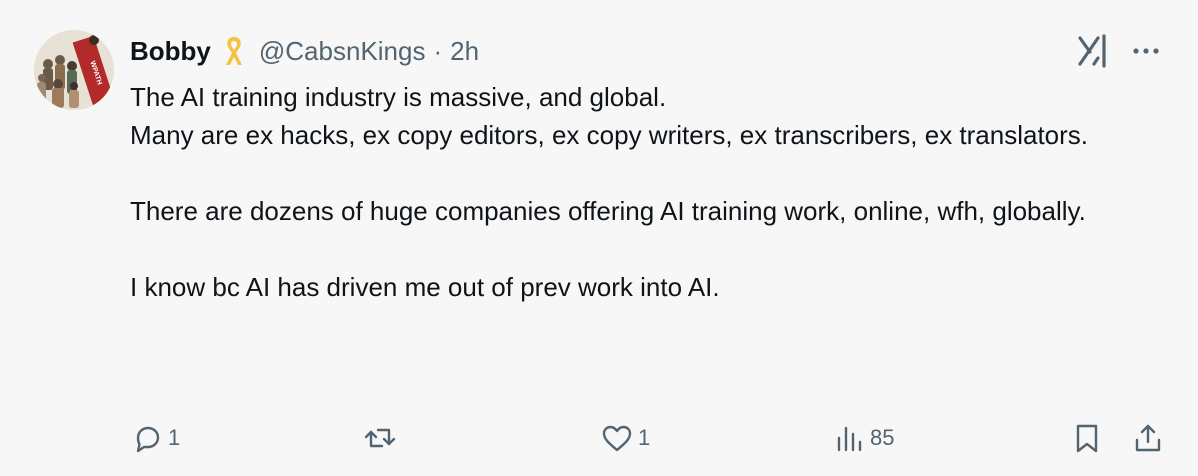 The height and width of the screenshot is (476, 1198). Describe the element at coordinates (464, 51) in the screenshot. I see `timestamp: 2h` at that location.